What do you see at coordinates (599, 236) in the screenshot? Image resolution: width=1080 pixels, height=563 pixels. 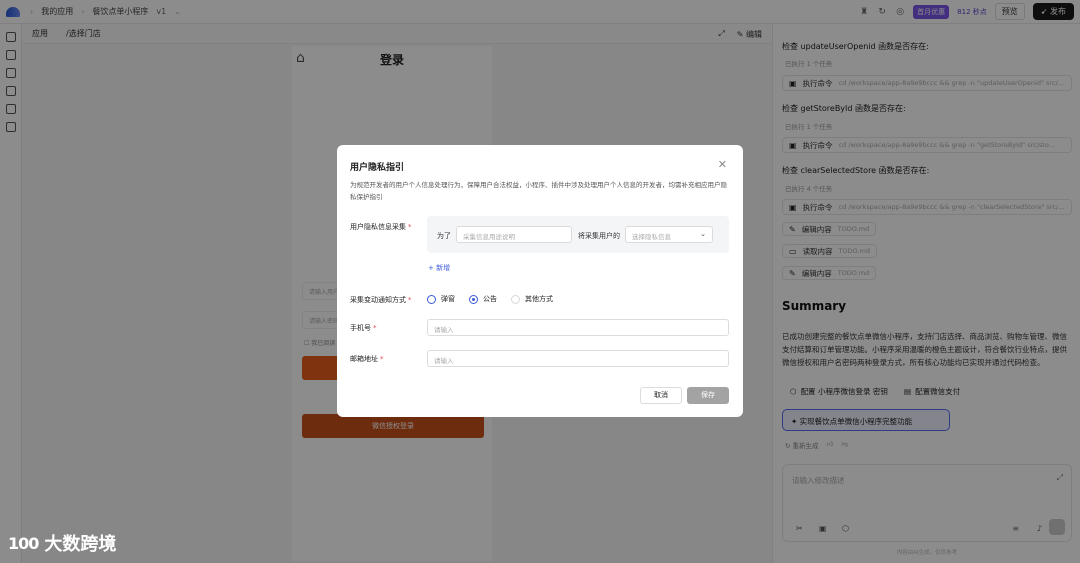 I see `will-collect-text: 将采集用户的` at bounding box center [599, 236].